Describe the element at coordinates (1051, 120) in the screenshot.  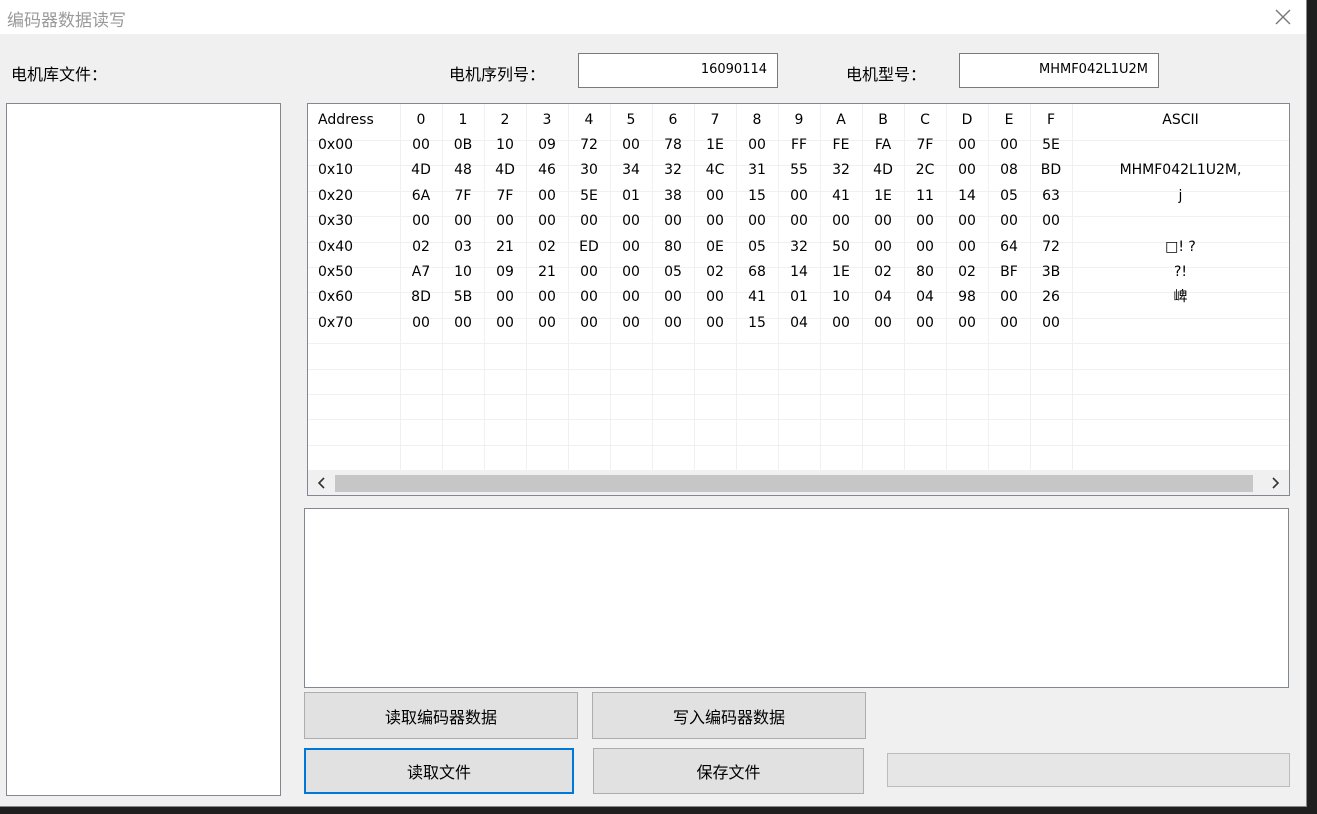
I see `column-header: F` at that location.